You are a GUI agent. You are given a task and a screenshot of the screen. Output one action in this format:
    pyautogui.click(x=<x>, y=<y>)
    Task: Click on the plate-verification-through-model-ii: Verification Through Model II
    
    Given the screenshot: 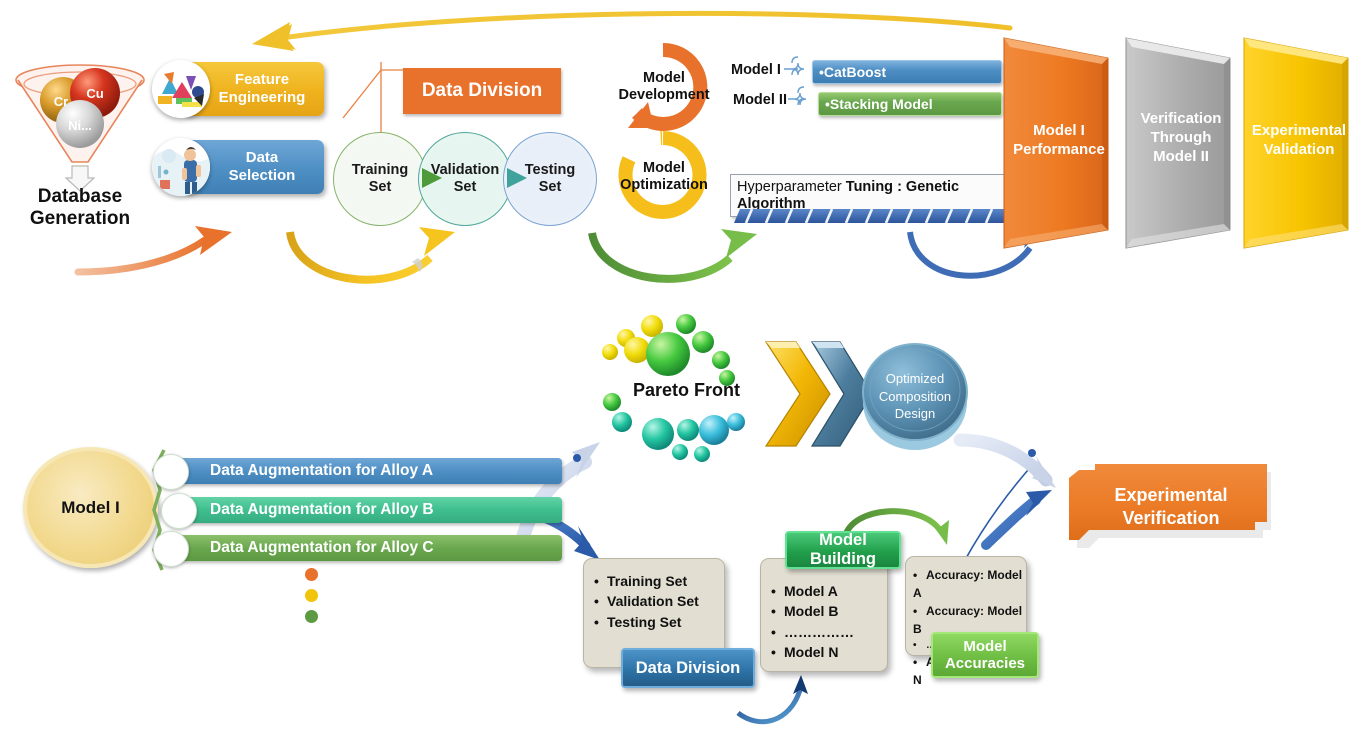 What is the action you would take?
    pyautogui.click(x=1181, y=140)
    